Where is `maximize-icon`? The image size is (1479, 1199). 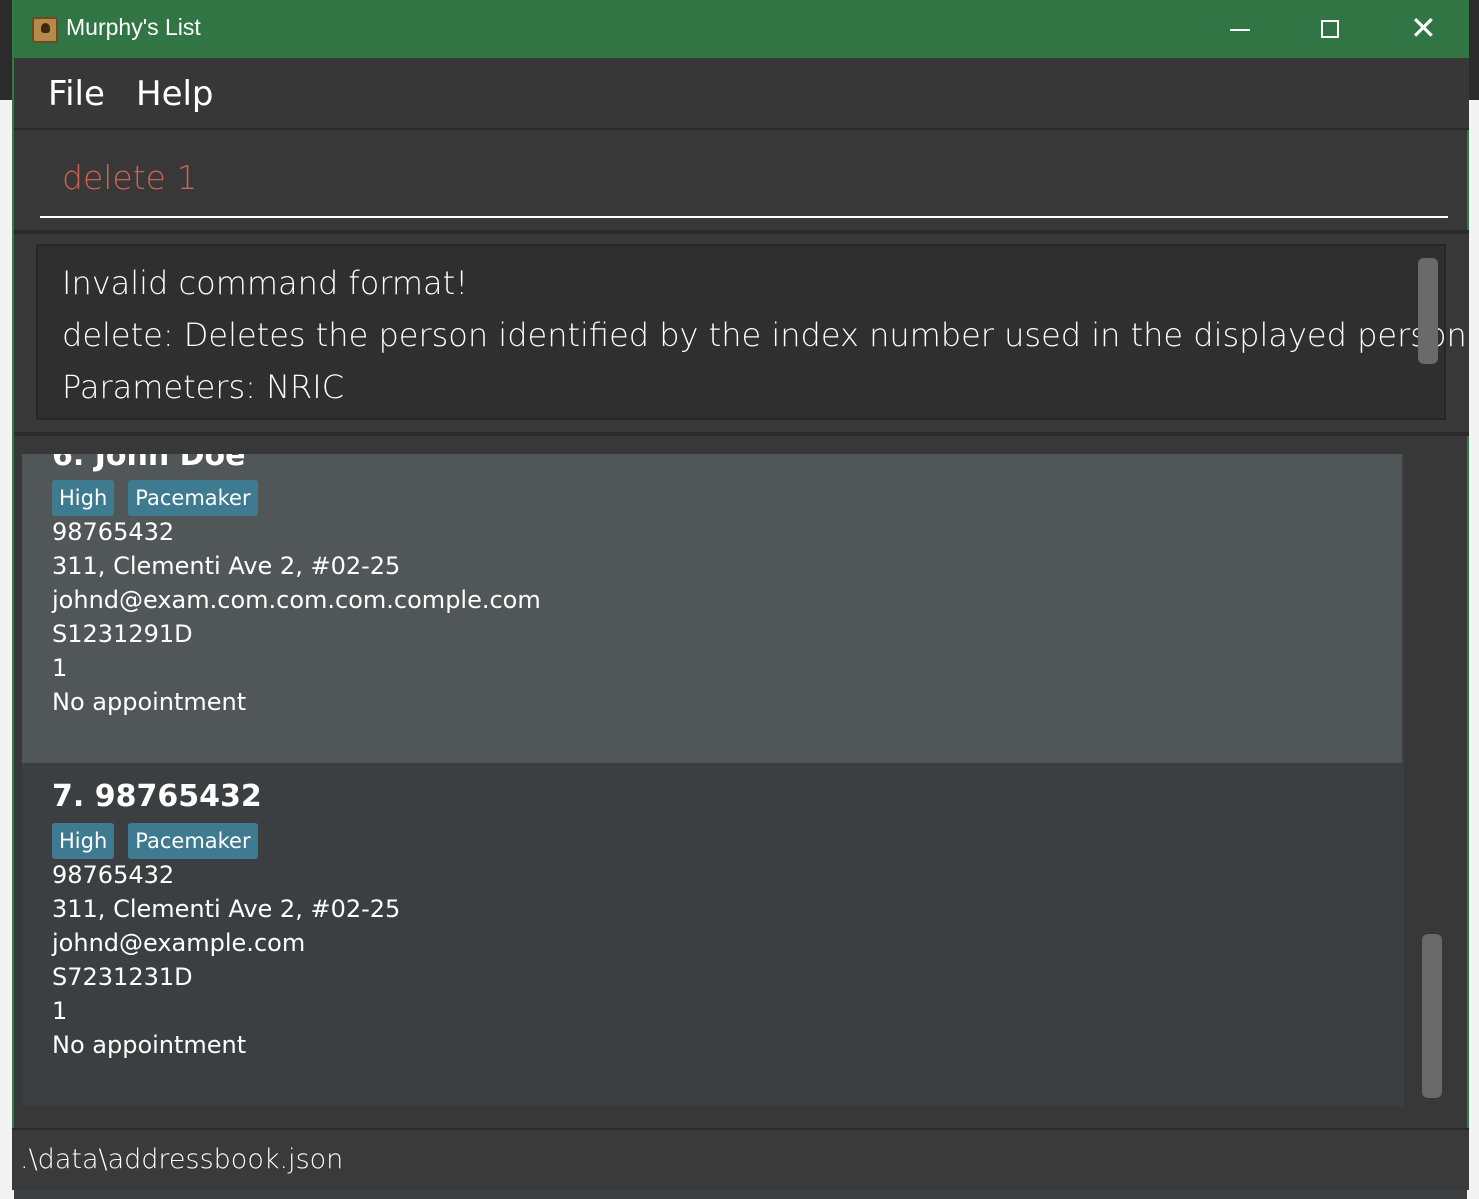 maximize-icon is located at coordinates (1330, 29).